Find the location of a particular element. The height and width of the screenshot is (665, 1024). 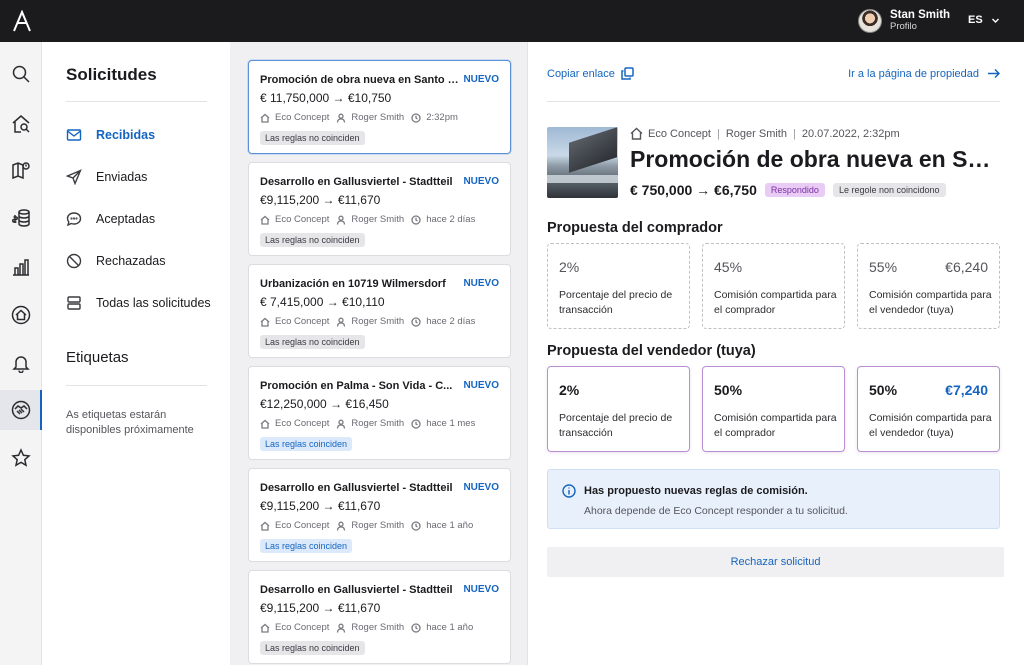

house-search-icon is located at coordinates (21, 124).